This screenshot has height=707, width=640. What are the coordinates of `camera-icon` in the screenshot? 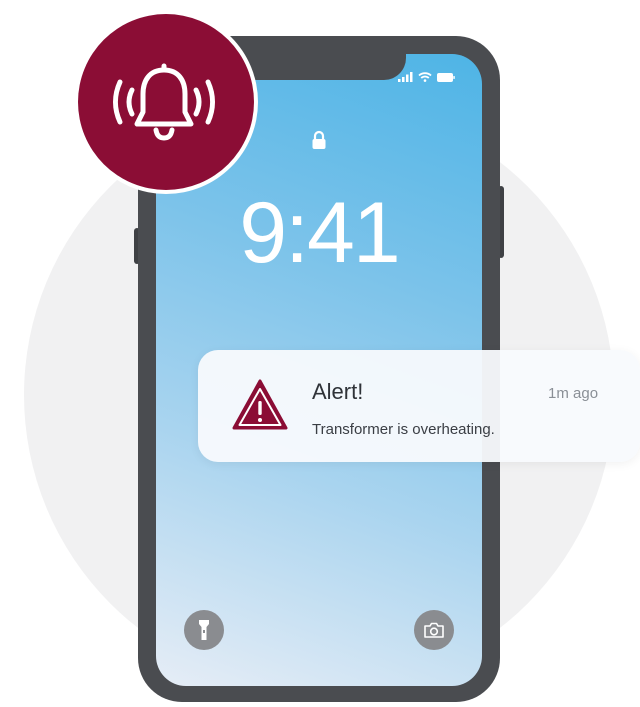 It's located at (434, 630).